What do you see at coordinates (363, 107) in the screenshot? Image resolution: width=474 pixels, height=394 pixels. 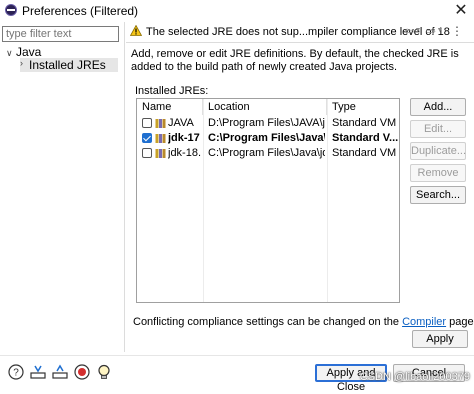 I see `column-header-type: Type` at bounding box center [363, 107].